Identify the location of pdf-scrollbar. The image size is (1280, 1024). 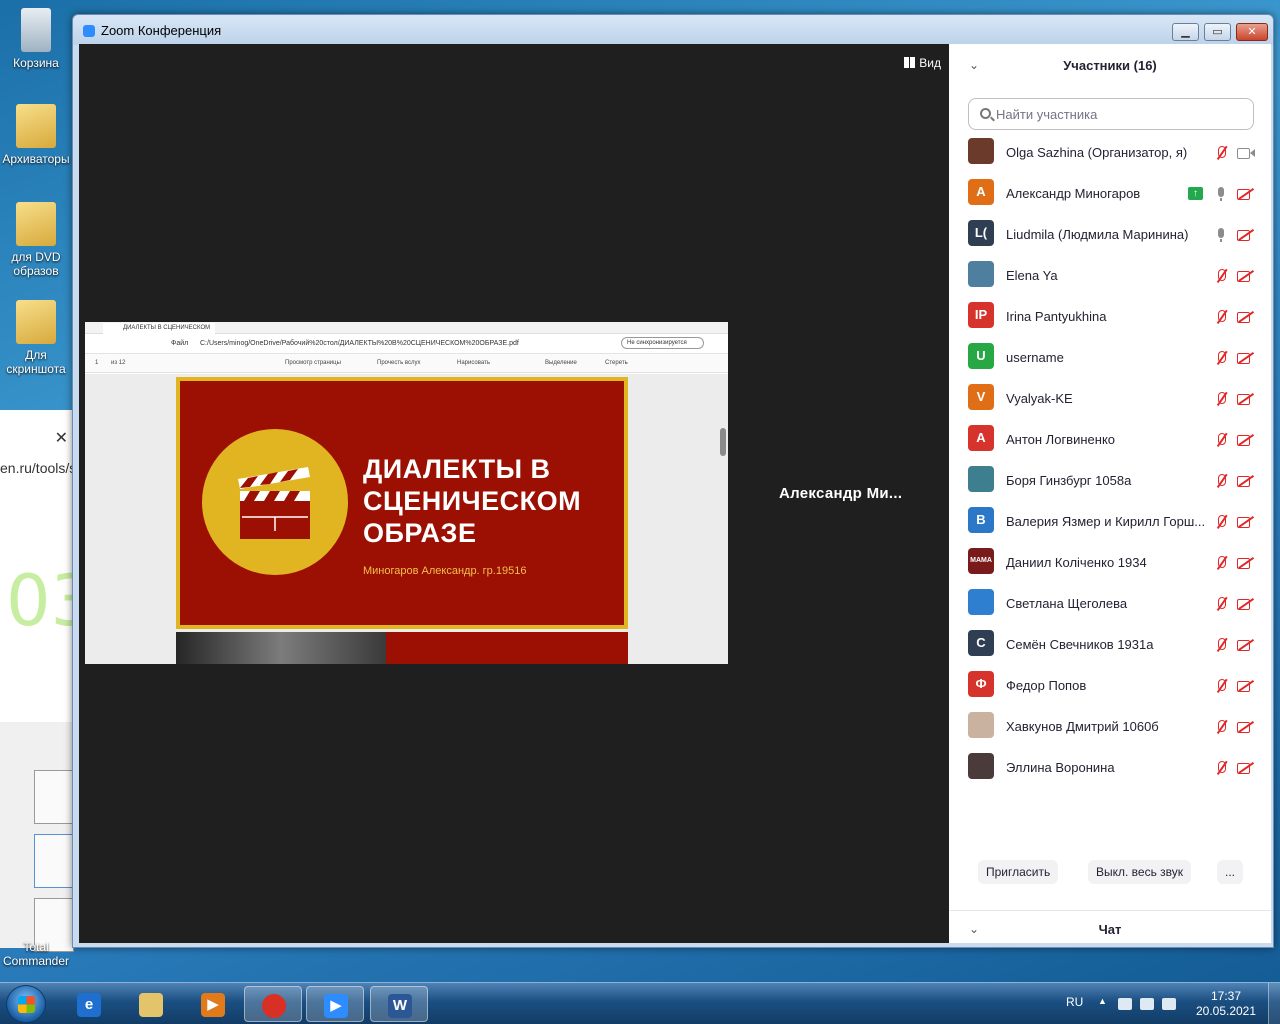
(723, 442).